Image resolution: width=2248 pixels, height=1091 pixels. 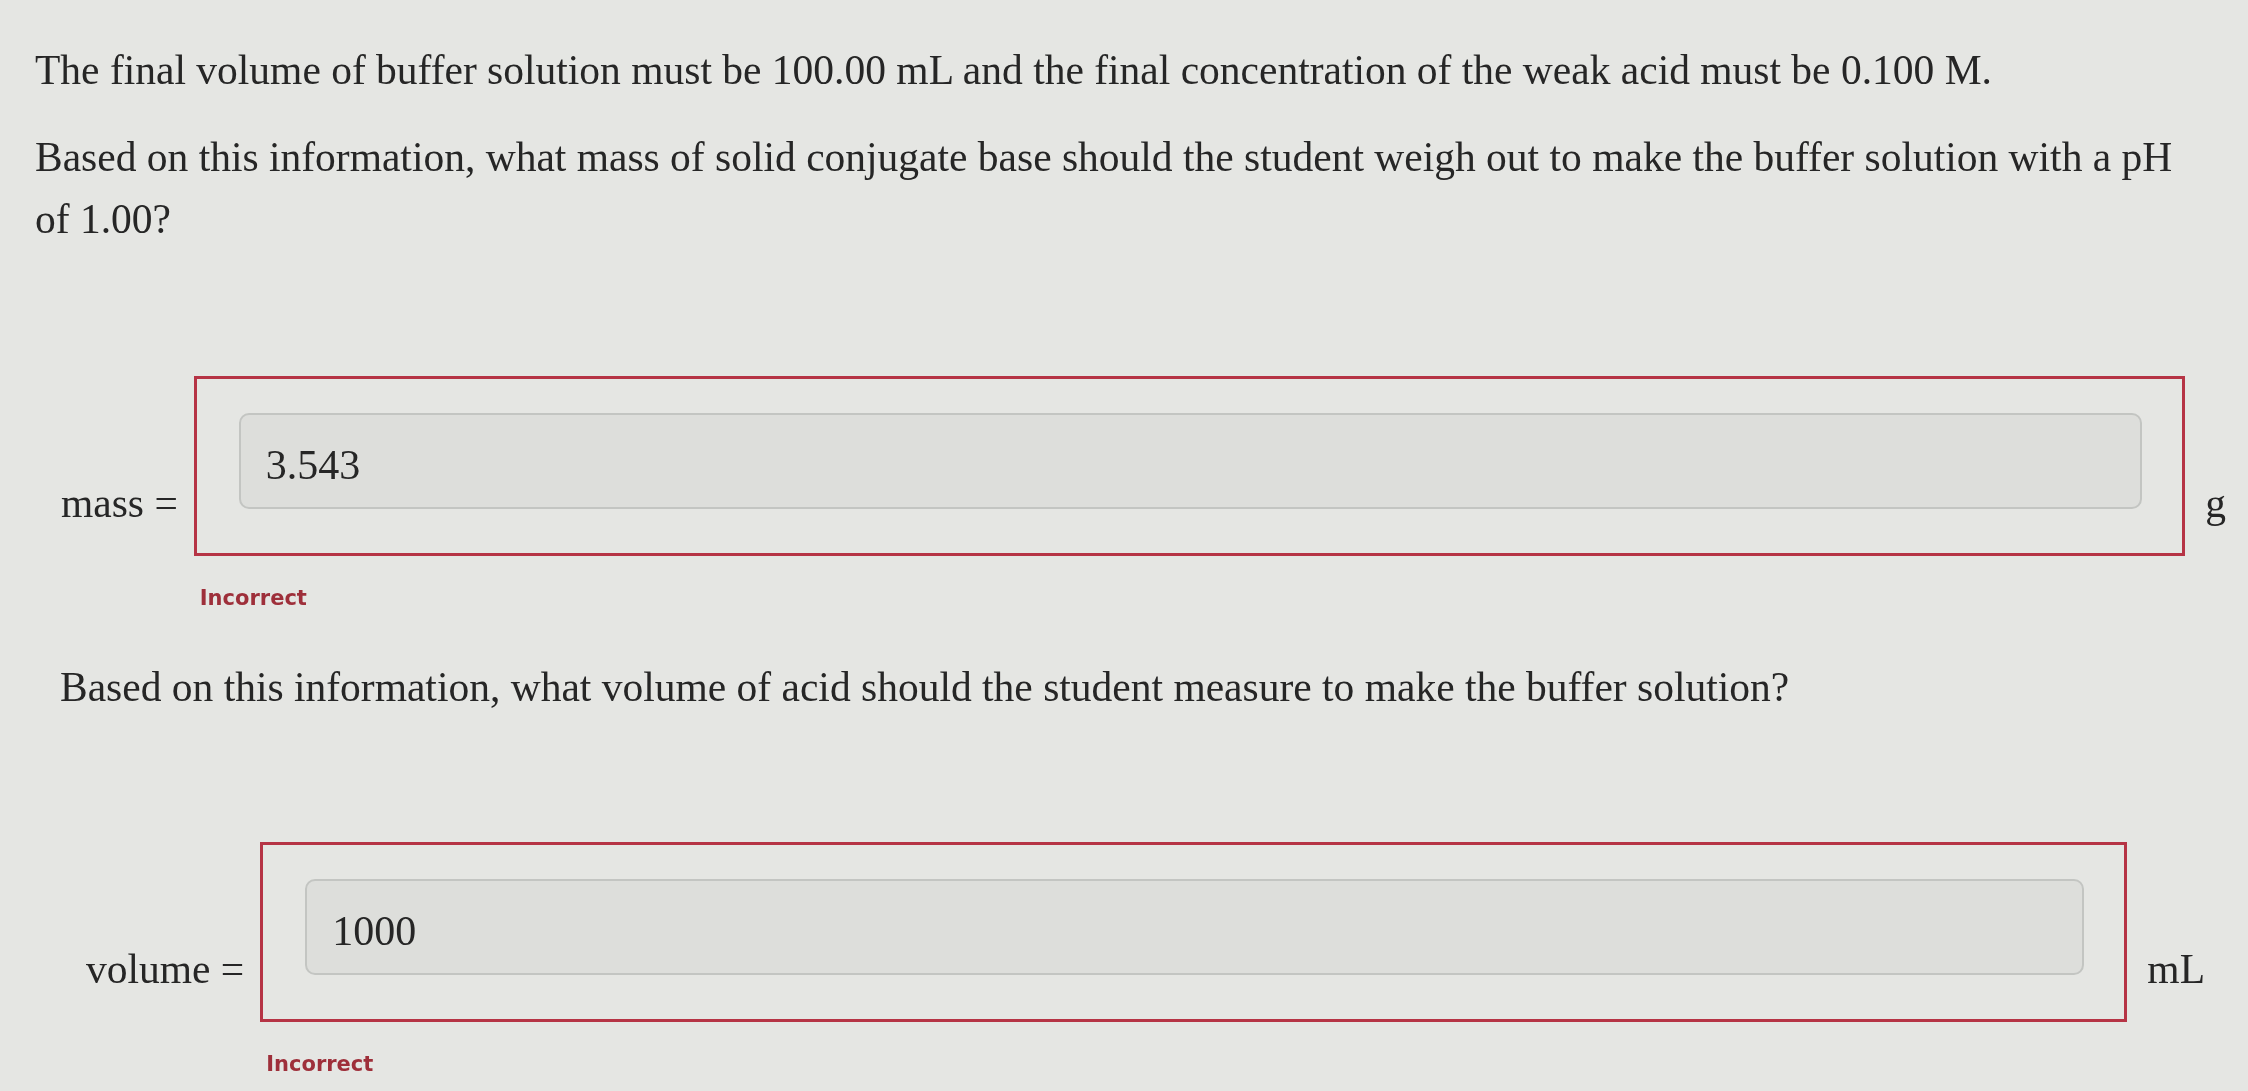 What do you see at coordinates (119, 503) in the screenshot?
I see `answer-label: mass =` at bounding box center [119, 503].